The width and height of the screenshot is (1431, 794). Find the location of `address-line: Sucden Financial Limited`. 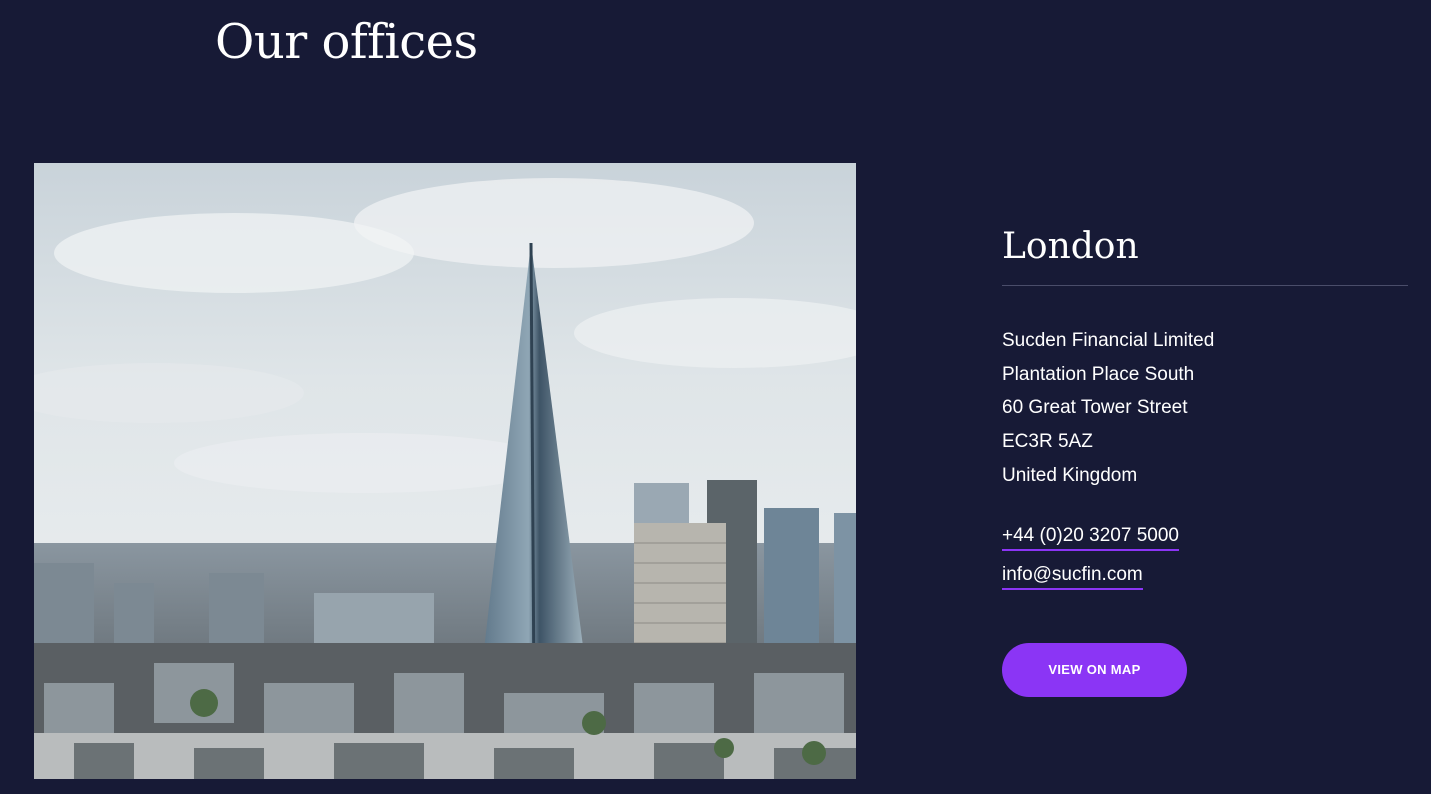

address-line: Sucden Financial Limited is located at coordinates (1108, 340).